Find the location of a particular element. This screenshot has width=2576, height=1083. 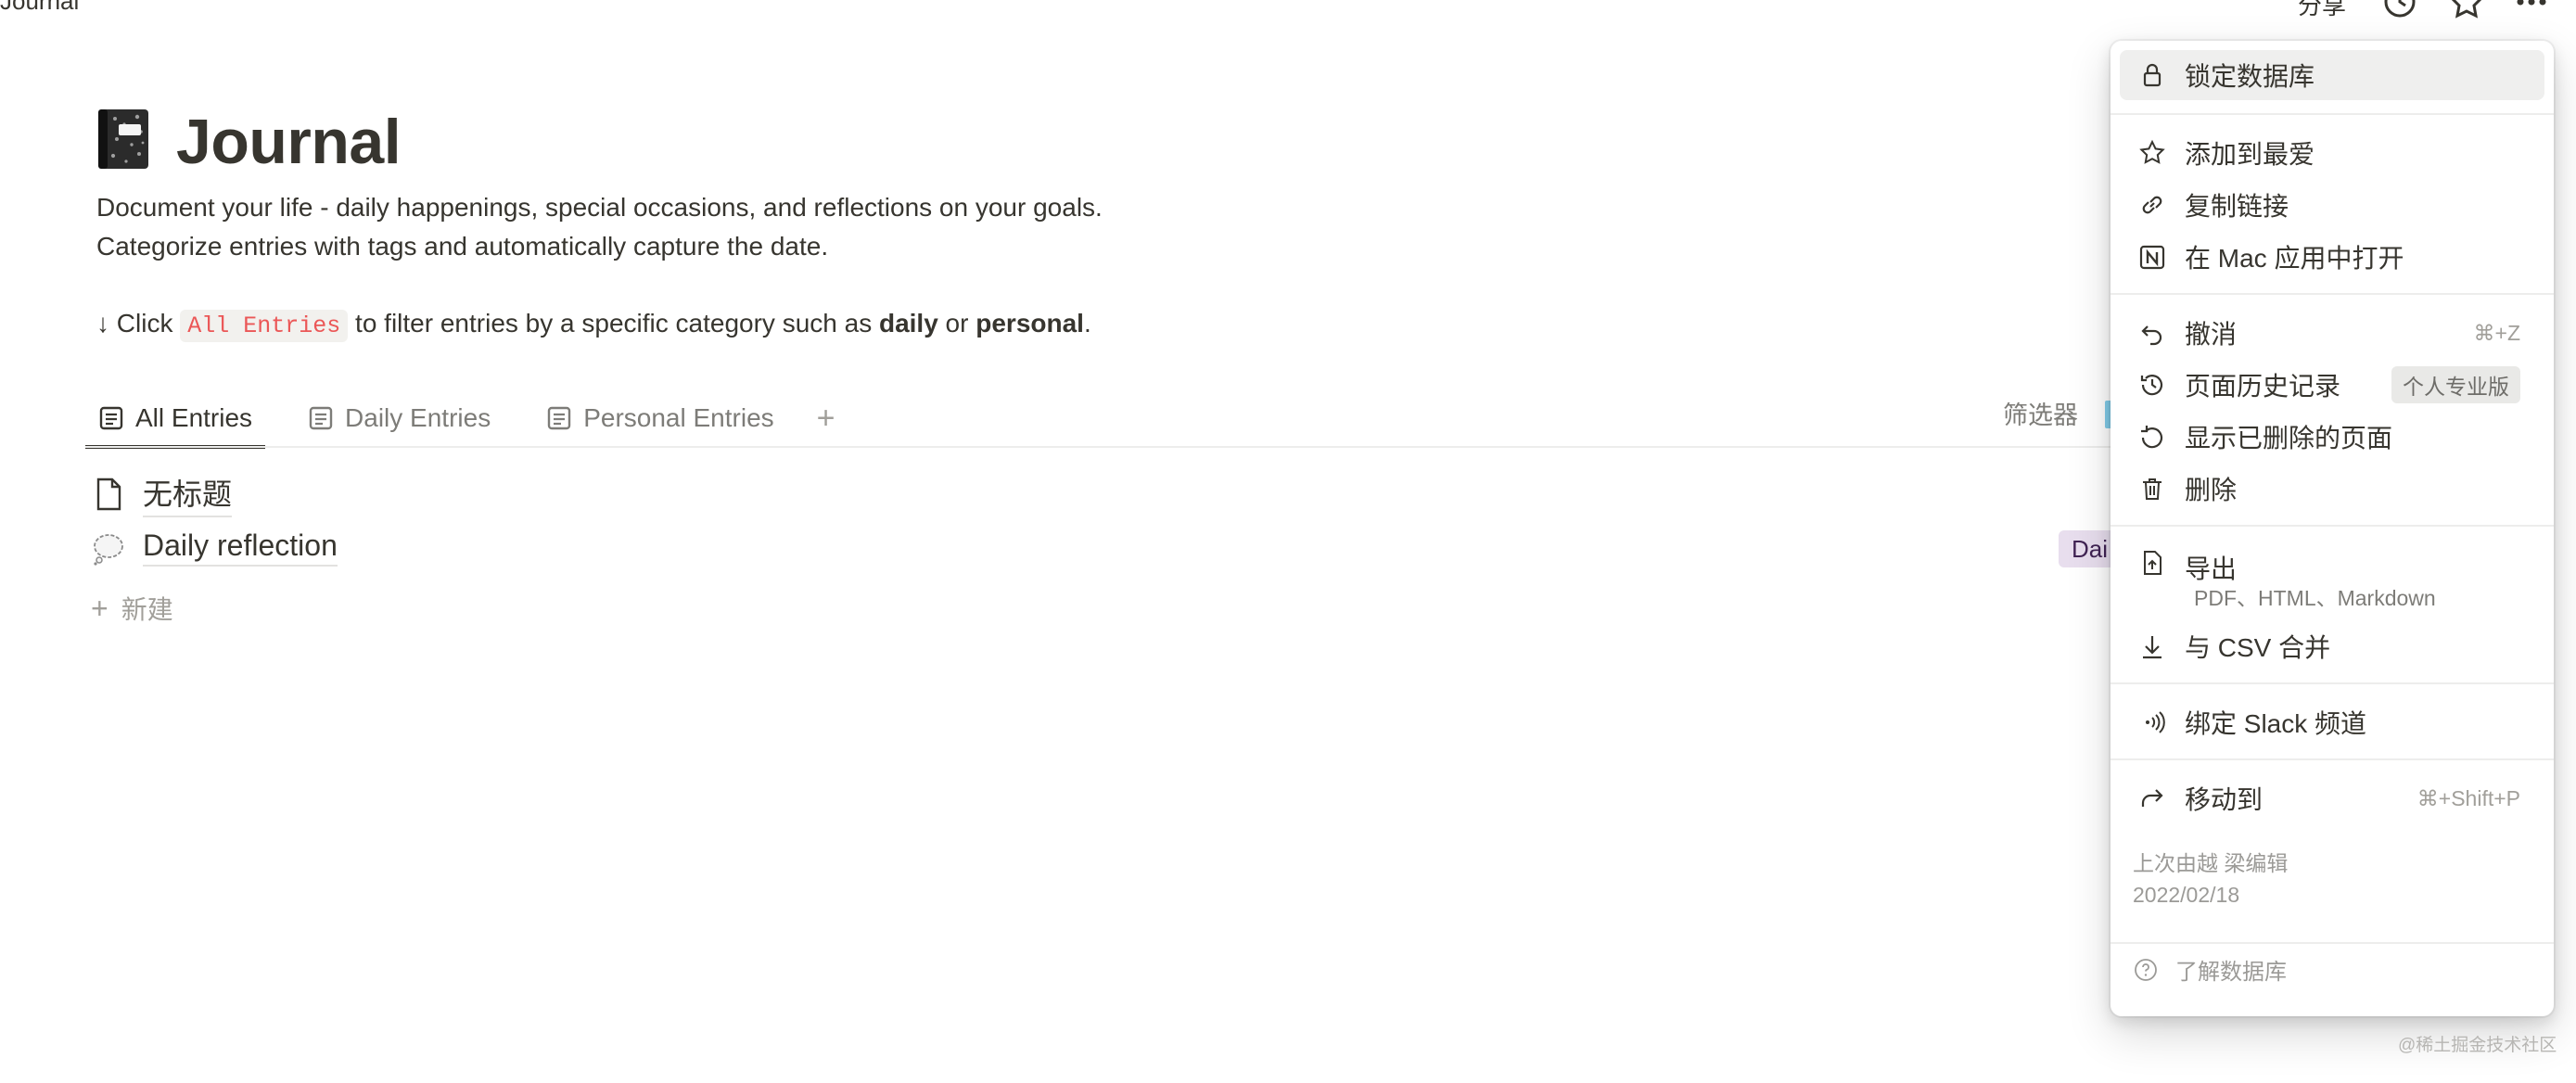

inline-code: All Entries is located at coordinates (264, 326).